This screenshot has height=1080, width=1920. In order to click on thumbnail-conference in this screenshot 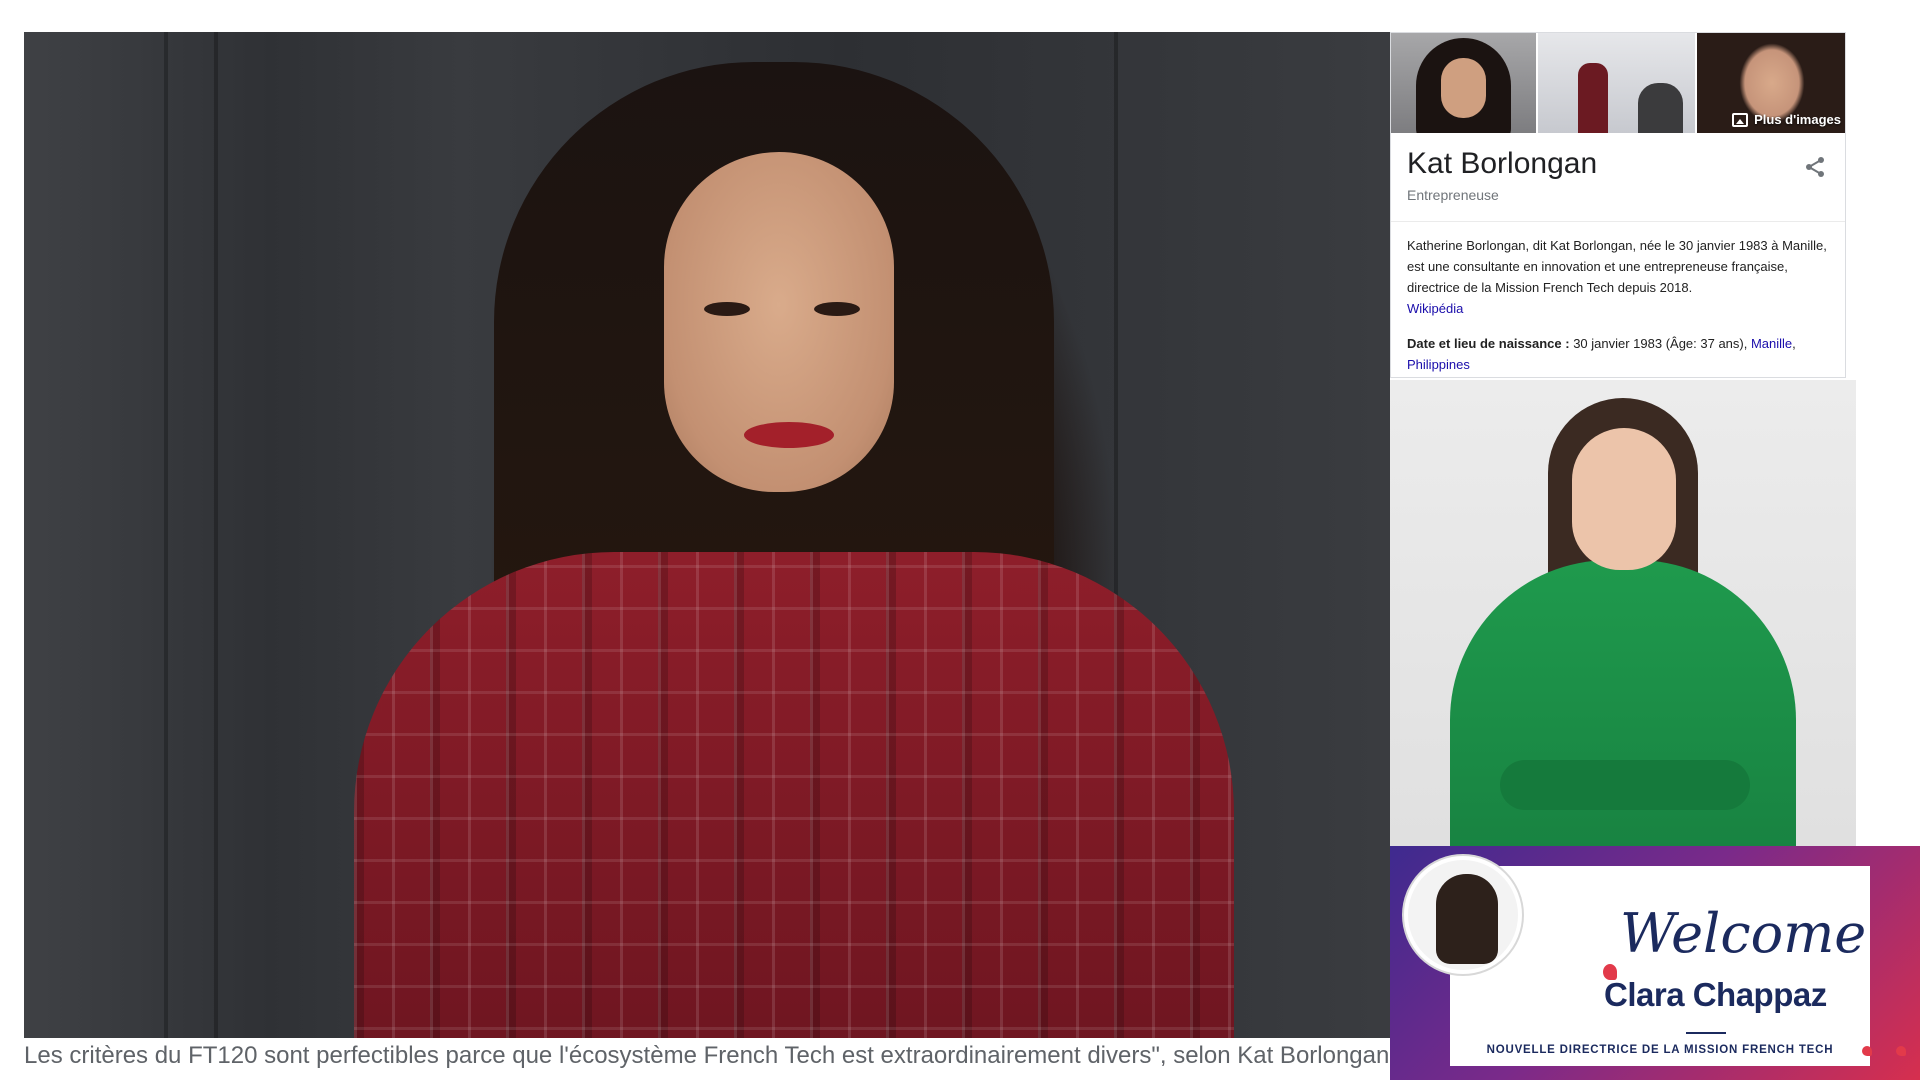, I will do `click(1616, 83)`.